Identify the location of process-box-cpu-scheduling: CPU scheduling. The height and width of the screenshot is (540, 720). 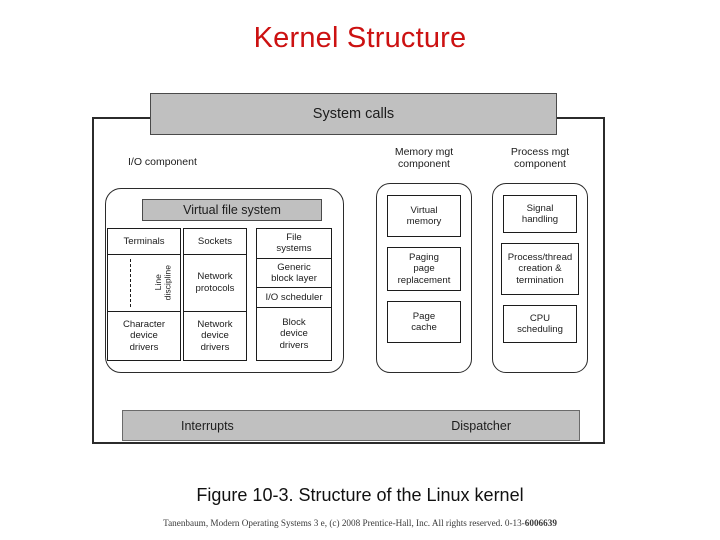
(540, 324).